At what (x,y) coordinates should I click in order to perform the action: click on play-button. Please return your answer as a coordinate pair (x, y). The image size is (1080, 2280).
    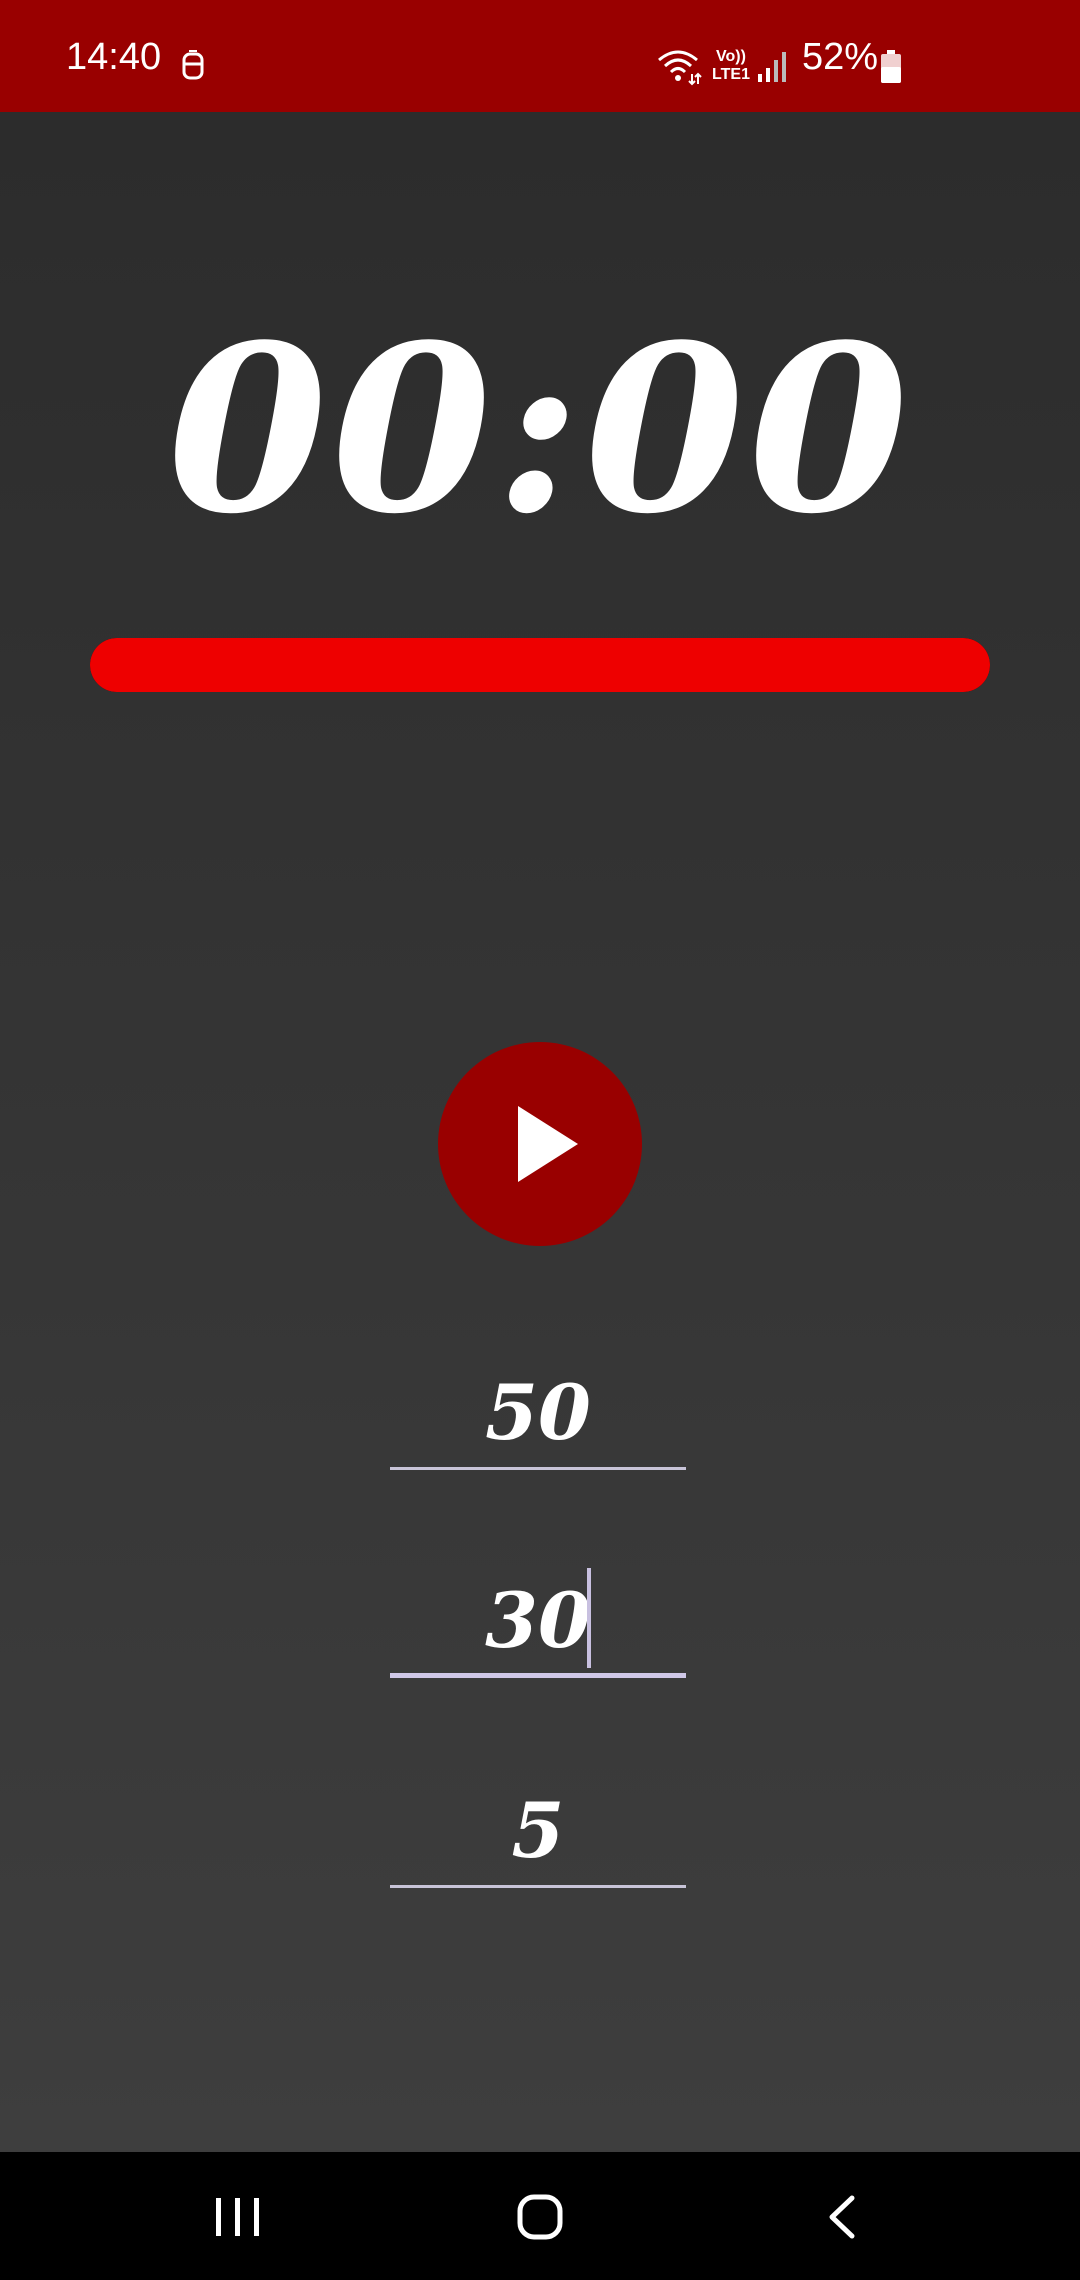
    Looking at the image, I should click on (540, 1144).